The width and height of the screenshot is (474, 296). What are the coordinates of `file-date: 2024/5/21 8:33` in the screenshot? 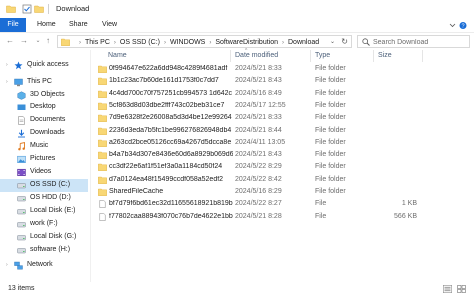 It's located at (258, 118).